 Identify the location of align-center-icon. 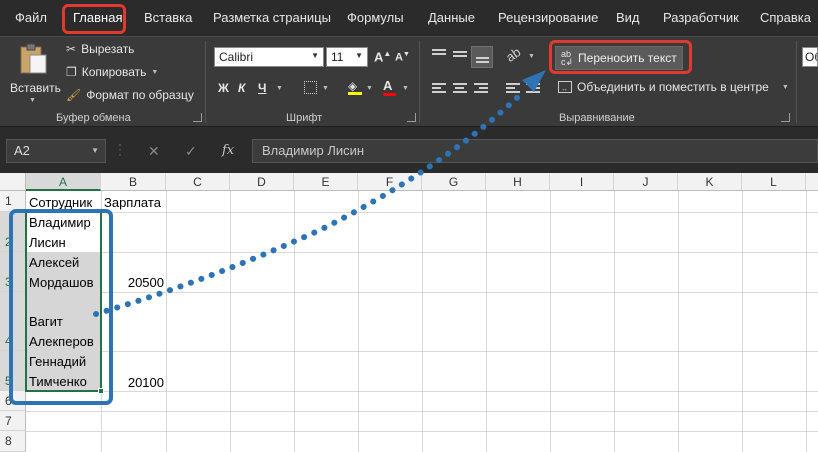
(460, 89).